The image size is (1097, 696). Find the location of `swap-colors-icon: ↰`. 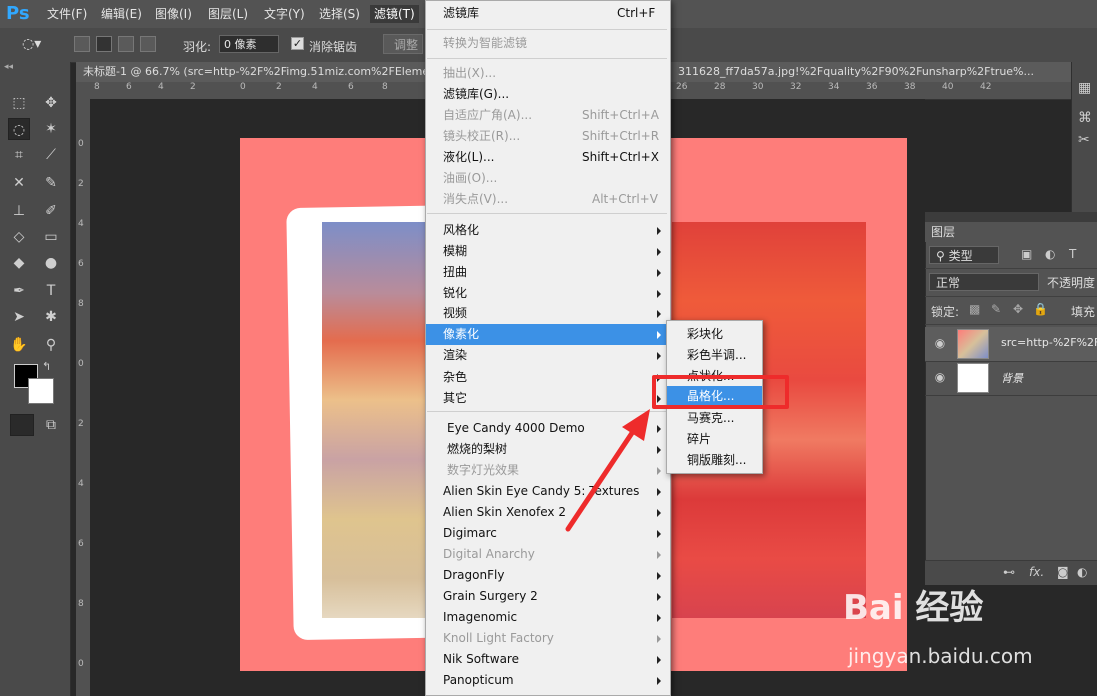

swap-colors-icon: ↰ is located at coordinates (46, 366).